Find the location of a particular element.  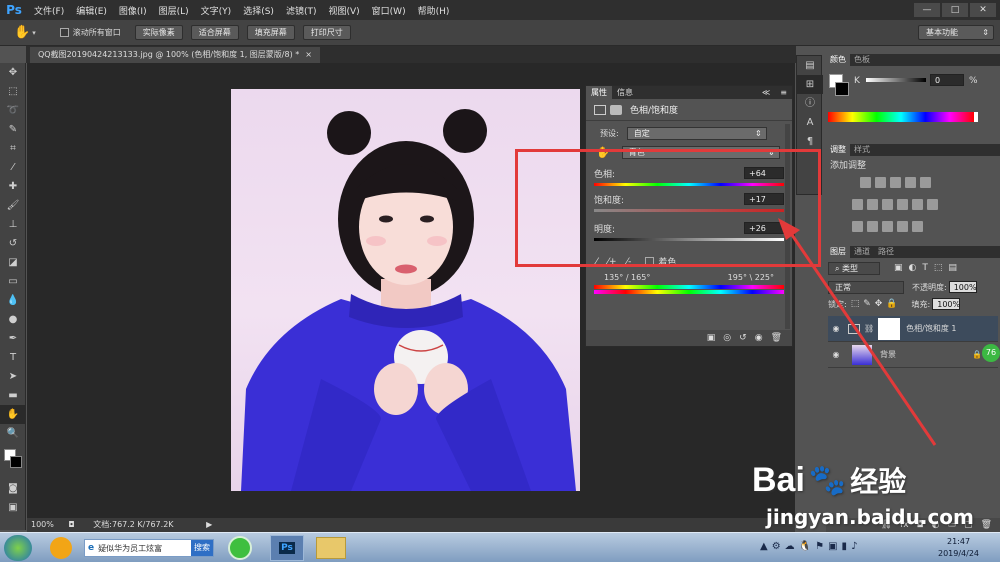

taskbar-photoshop-icon: Ps is located at coordinates (287, 548).